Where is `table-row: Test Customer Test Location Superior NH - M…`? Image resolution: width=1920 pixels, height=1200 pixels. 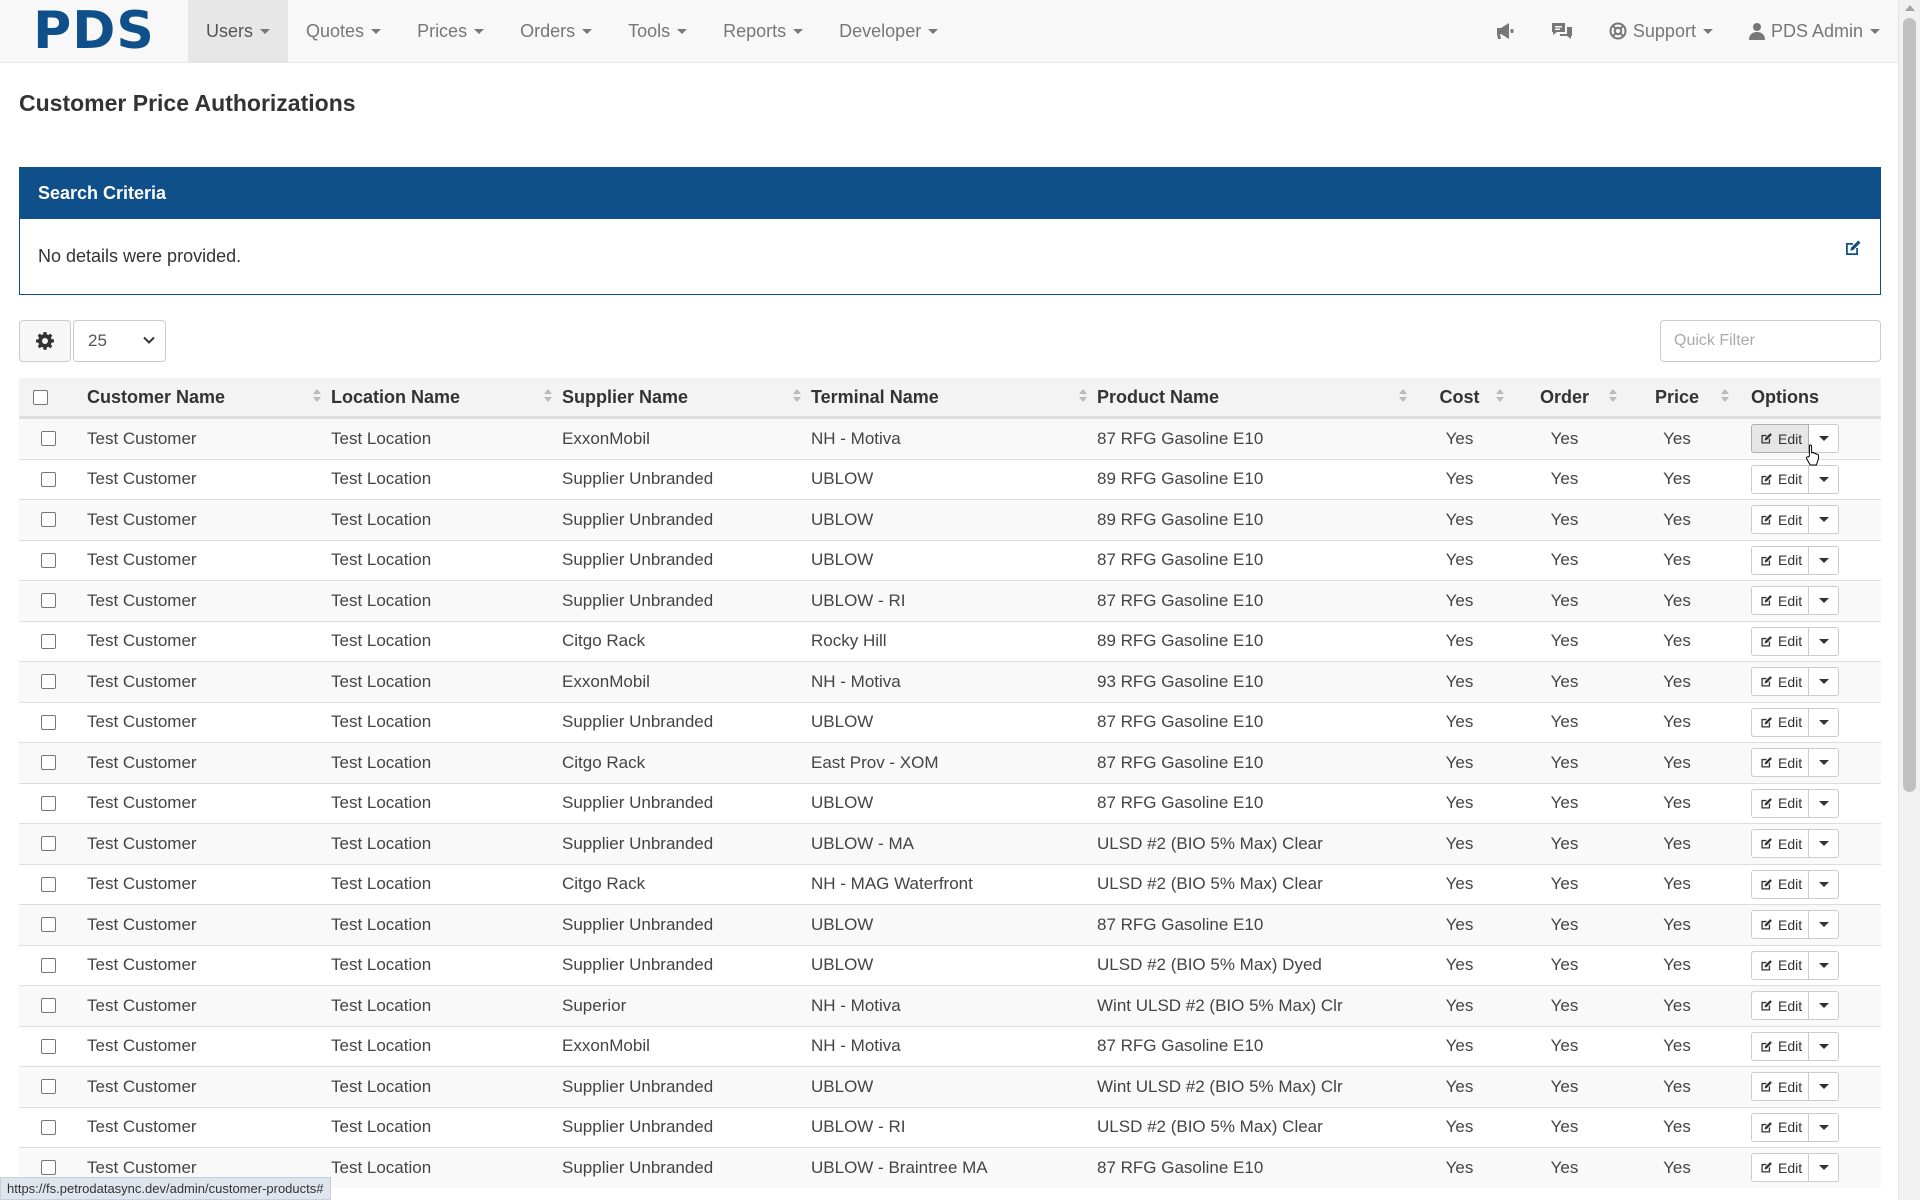
table-row: Test Customer Test Location Superior NH - M… is located at coordinates (950, 1005).